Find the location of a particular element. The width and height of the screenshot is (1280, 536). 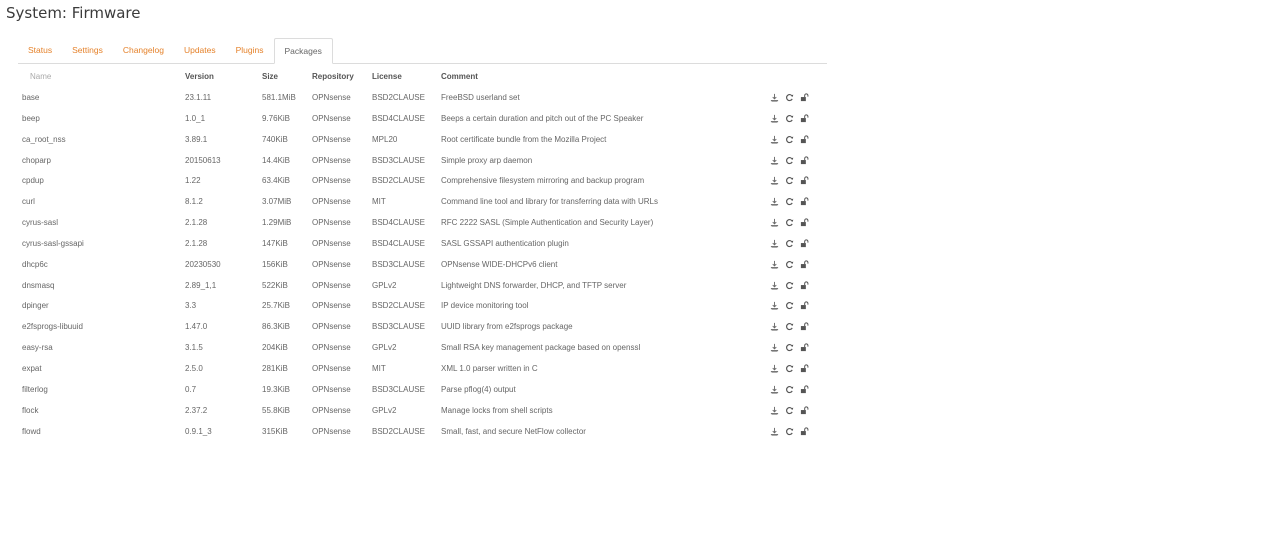

package-version: 3.89.1 is located at coordinates (196, 139).